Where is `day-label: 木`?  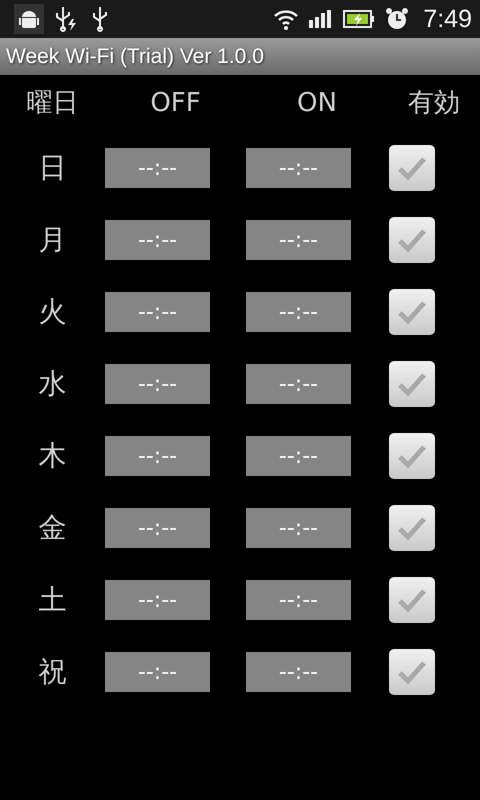 day-label: 木 is located at coordinates (53, 456).